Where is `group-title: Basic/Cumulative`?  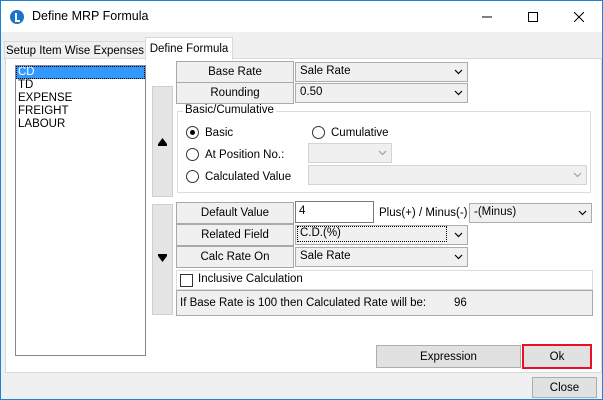
group-title: Basic/Cumulative is located at coordinates (229, 110).